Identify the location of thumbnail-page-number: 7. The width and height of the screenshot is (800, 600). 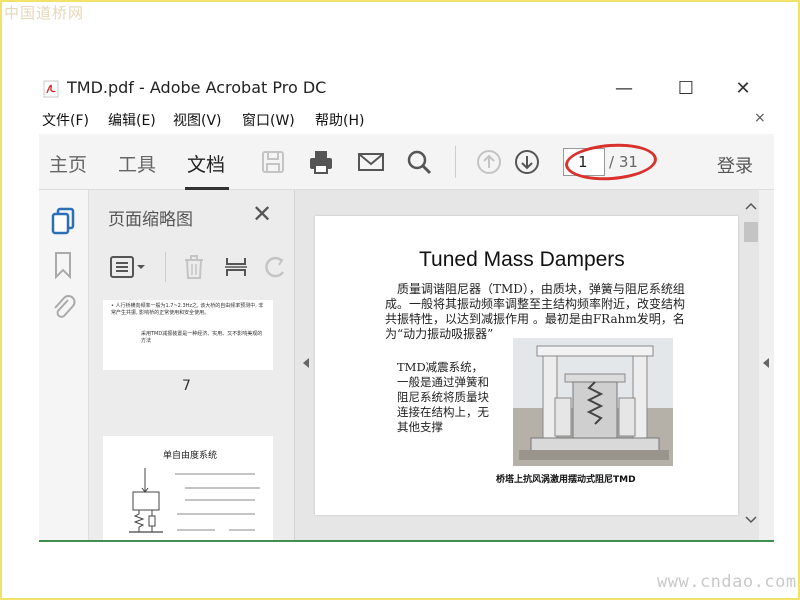
(186, 386).